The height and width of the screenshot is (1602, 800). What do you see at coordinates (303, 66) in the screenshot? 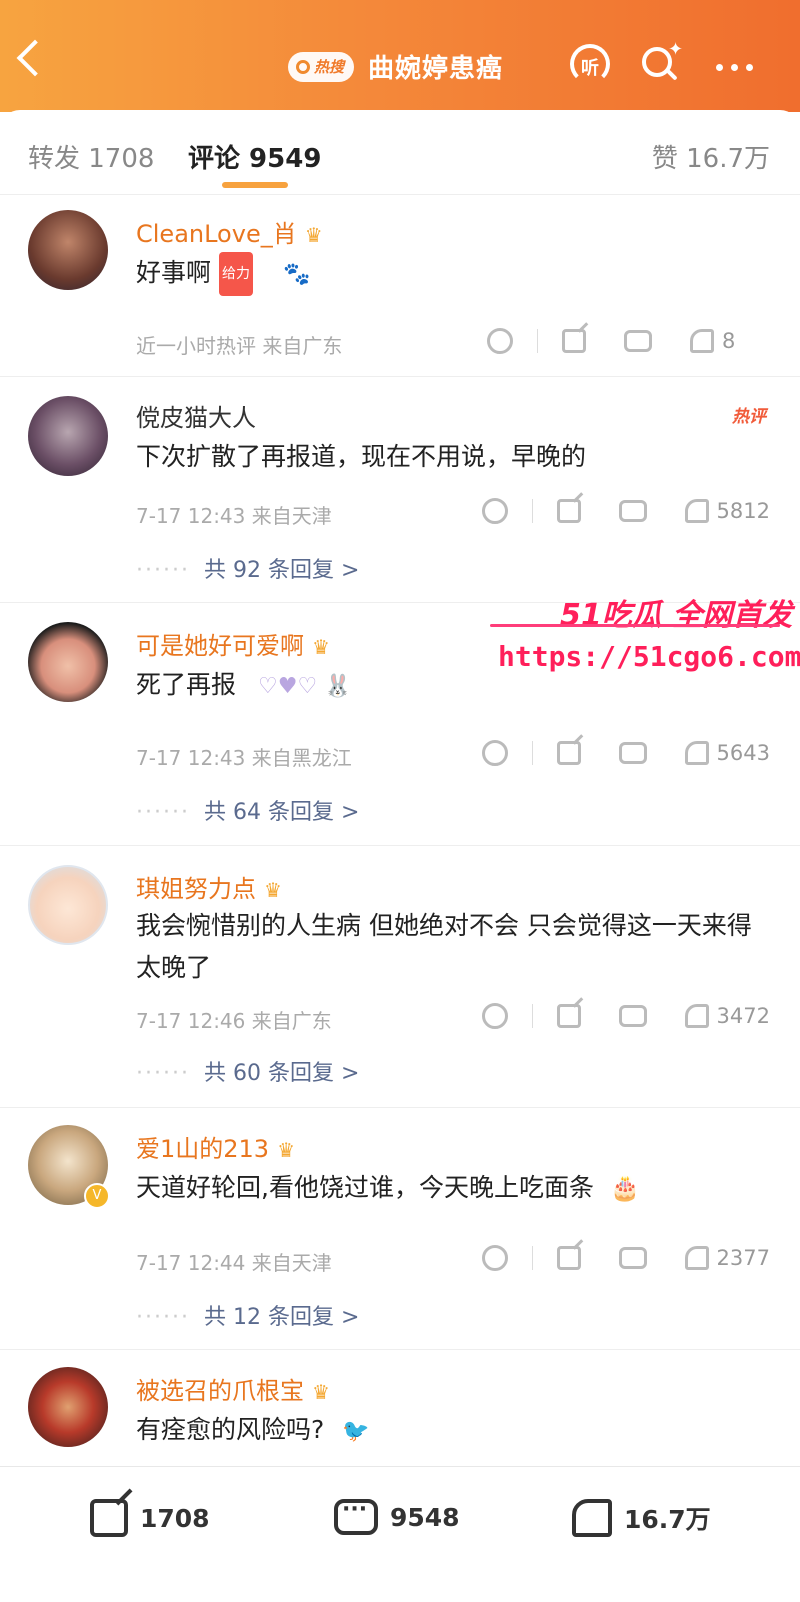
I see `search-icon` at bounding box center [303, 66].